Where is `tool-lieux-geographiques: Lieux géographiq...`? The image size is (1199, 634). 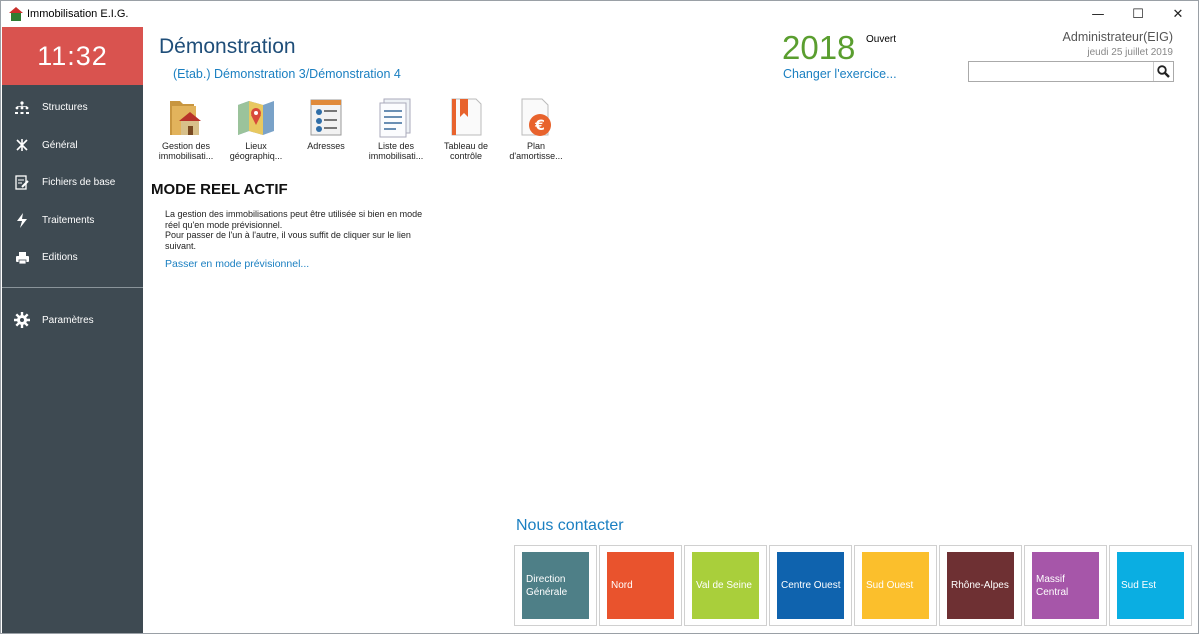
tool-lieux-geographiques: Lieux géographiq... is located at coordinates (256, 131).